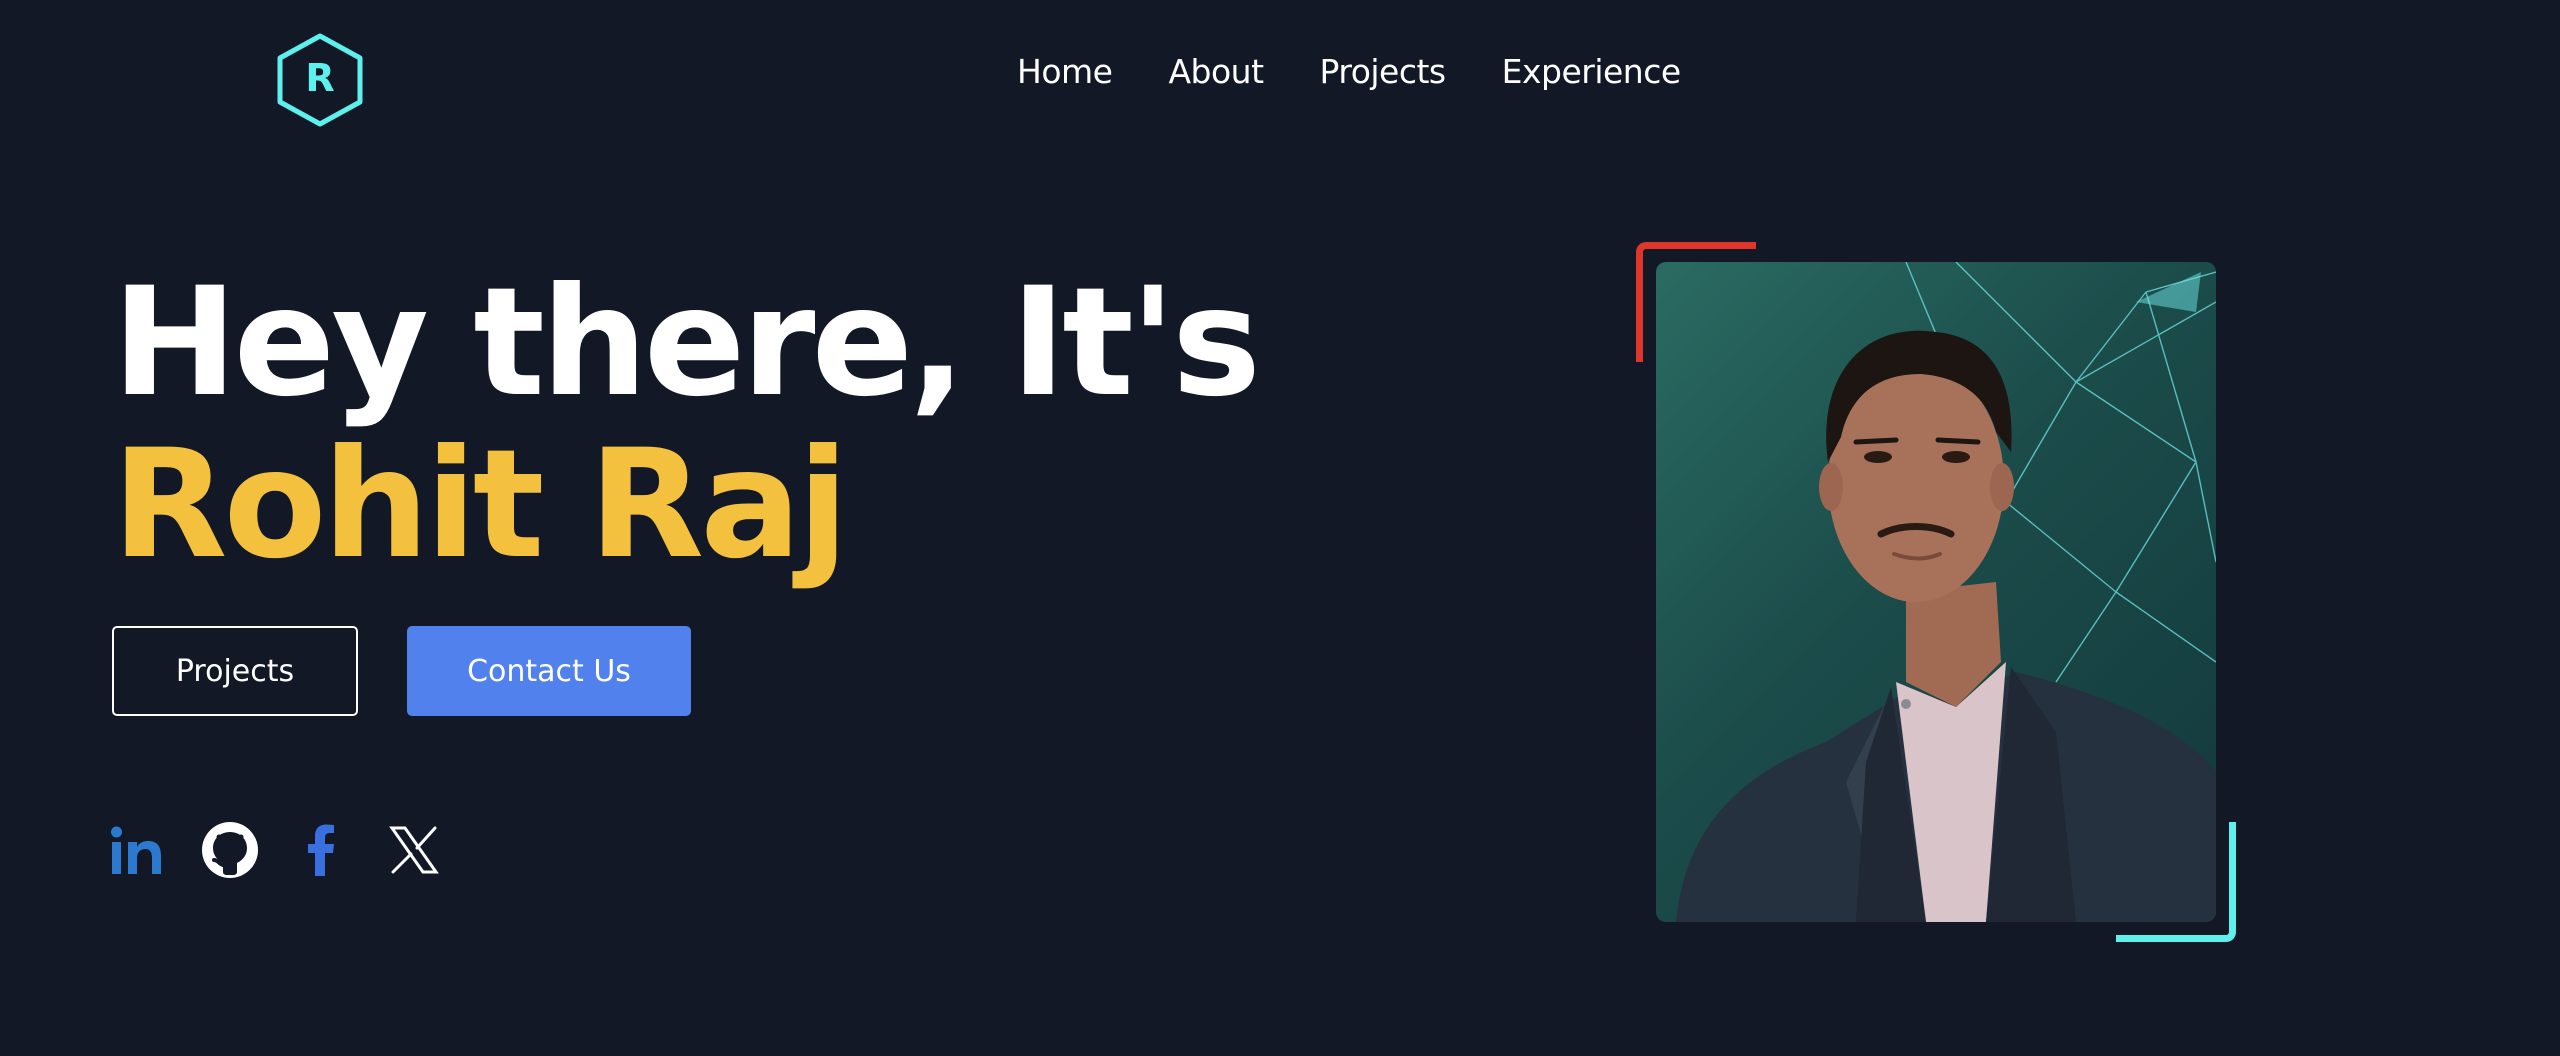  I want to click on hero-name: Rohit Raj, so click(480, 505).